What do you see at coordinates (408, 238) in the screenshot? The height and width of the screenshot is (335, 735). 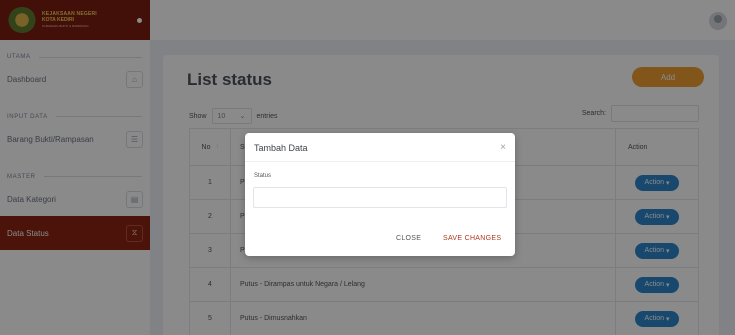 I see `close-button: CLOSE` at bounding box center [408, 238].